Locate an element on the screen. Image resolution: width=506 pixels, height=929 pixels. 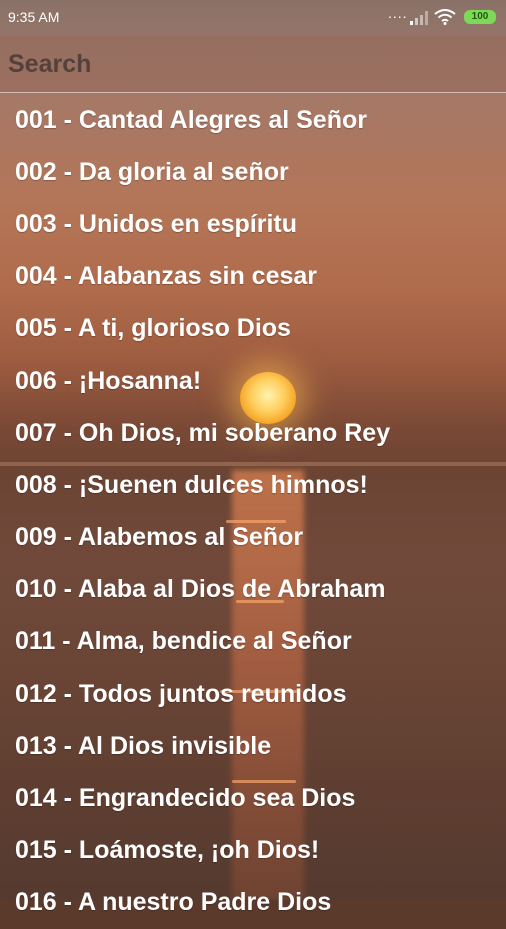
hymn-item: 008 - ¡Suenen dulces himnos! is located at coordinates (253, 485).